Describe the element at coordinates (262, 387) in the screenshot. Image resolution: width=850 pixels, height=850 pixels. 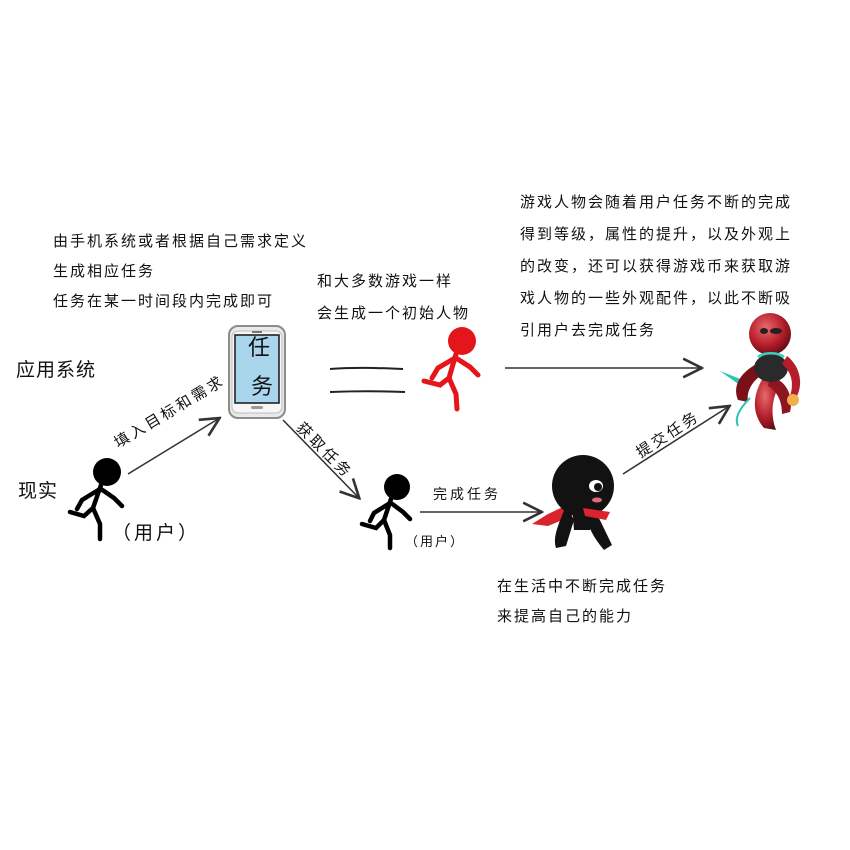
I see `phone-task-char-2: 务` at that location.